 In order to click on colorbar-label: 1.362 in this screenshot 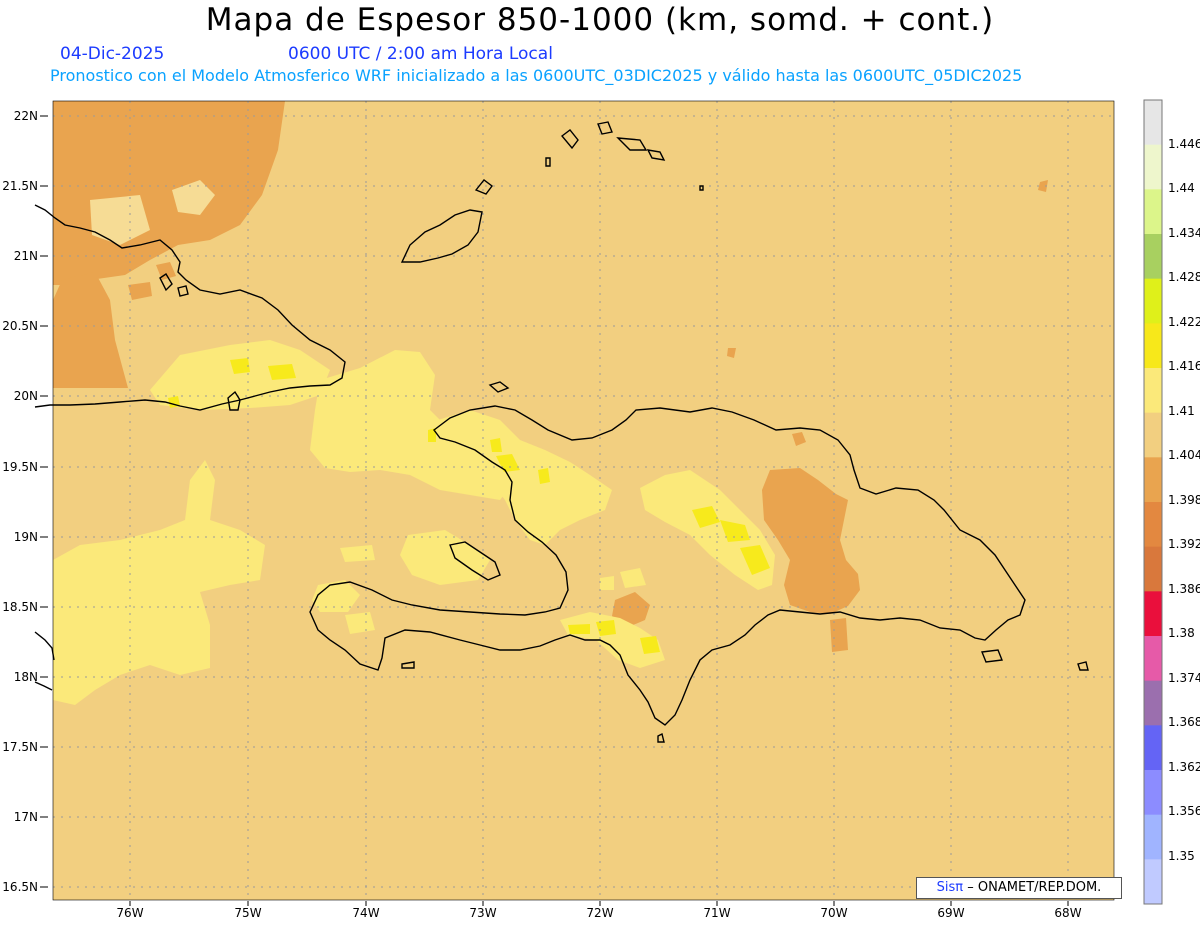, I will do `click(1184, 767)`.